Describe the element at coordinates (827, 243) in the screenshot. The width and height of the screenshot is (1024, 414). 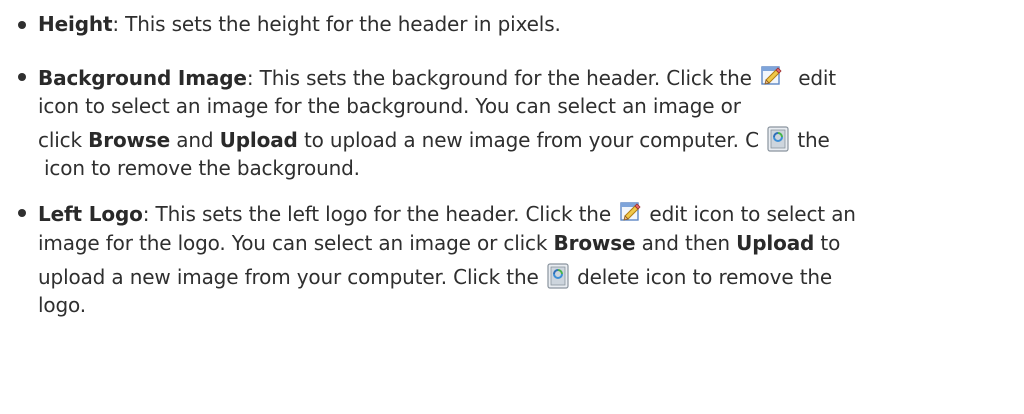
I see `description-text: to` at that location.